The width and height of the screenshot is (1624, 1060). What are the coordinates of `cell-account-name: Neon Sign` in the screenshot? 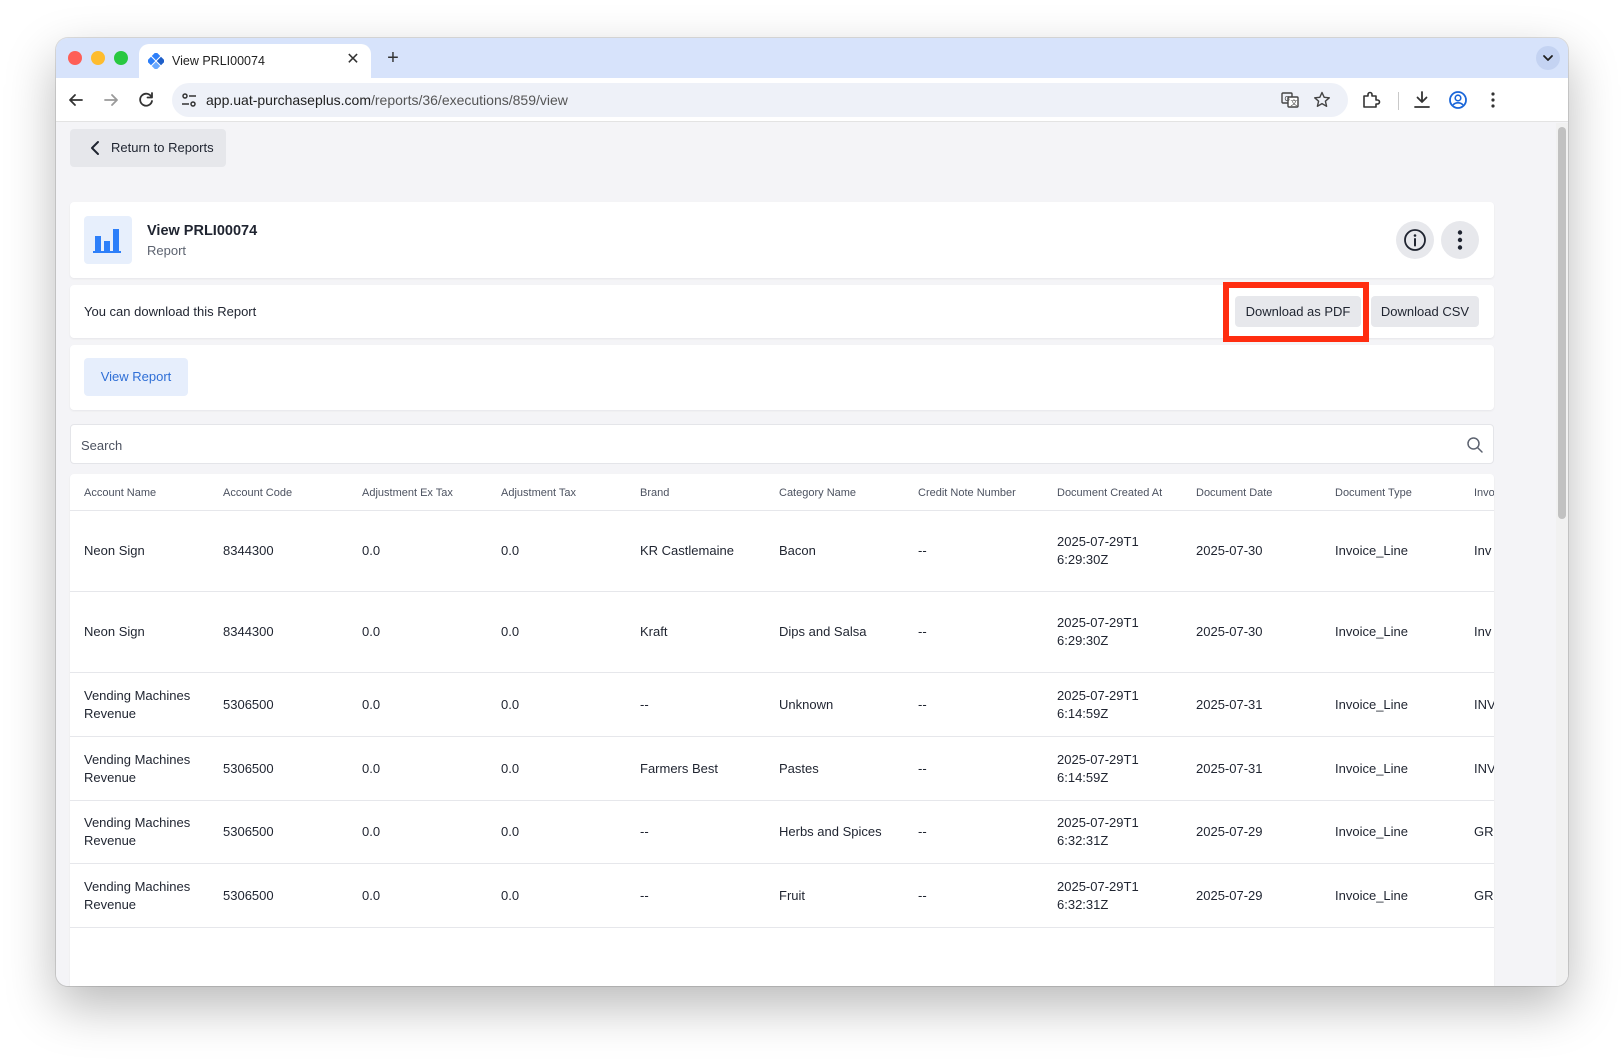 It's located at (114, 550).